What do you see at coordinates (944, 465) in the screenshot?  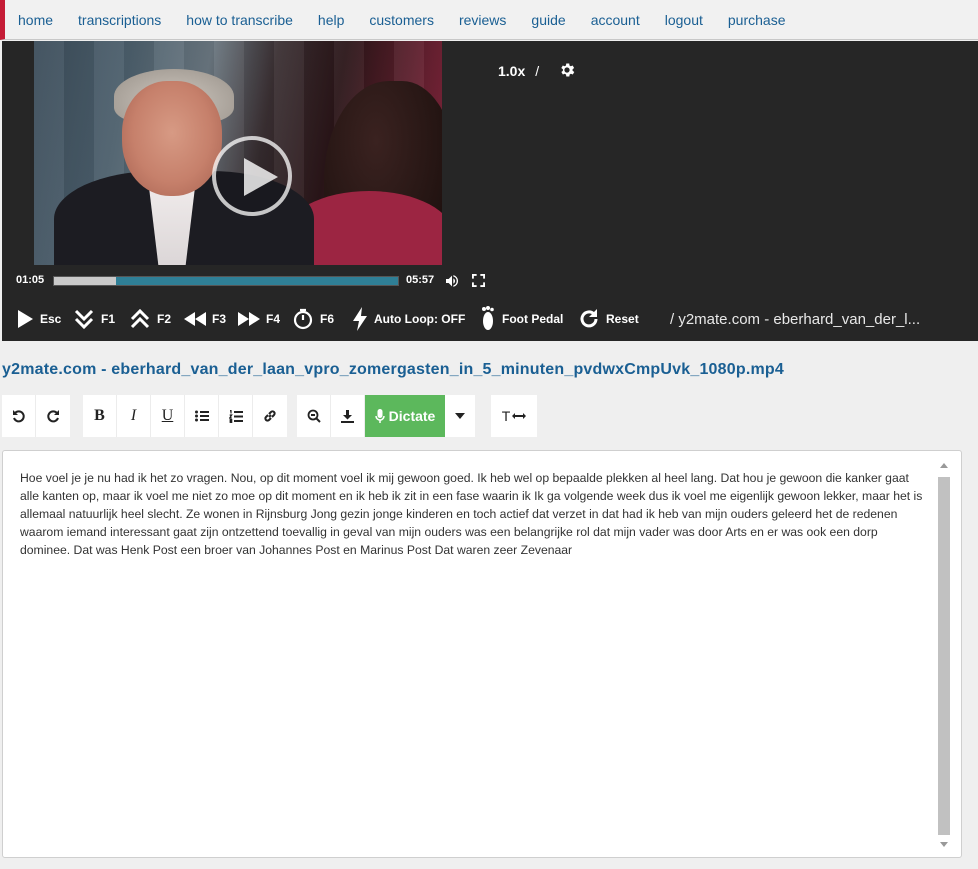 I see `scroll-up-icon` at bounding box center [944, 465].